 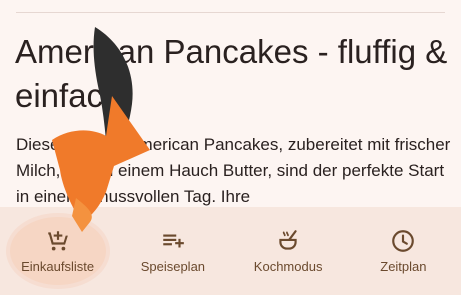 I want to click on playlist-add-icon, so click(x=173, y=241).